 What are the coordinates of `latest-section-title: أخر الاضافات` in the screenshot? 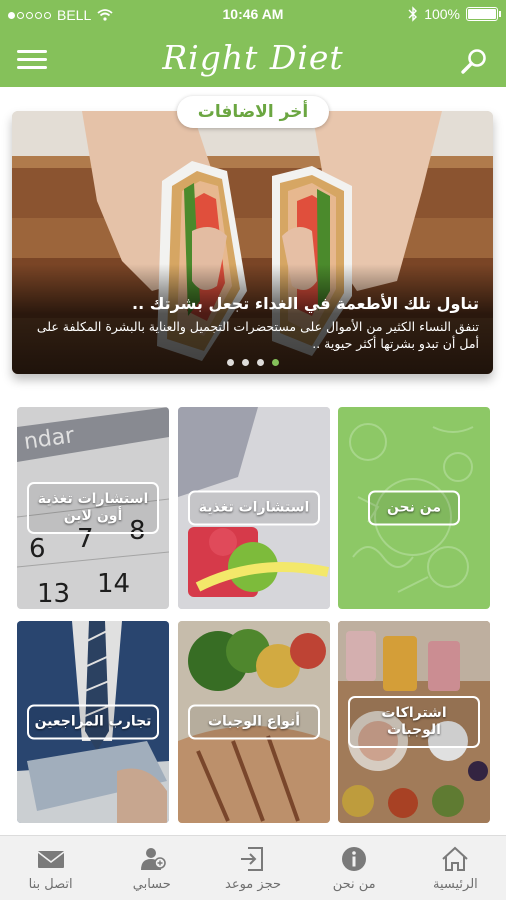 It's located at (253, 112).